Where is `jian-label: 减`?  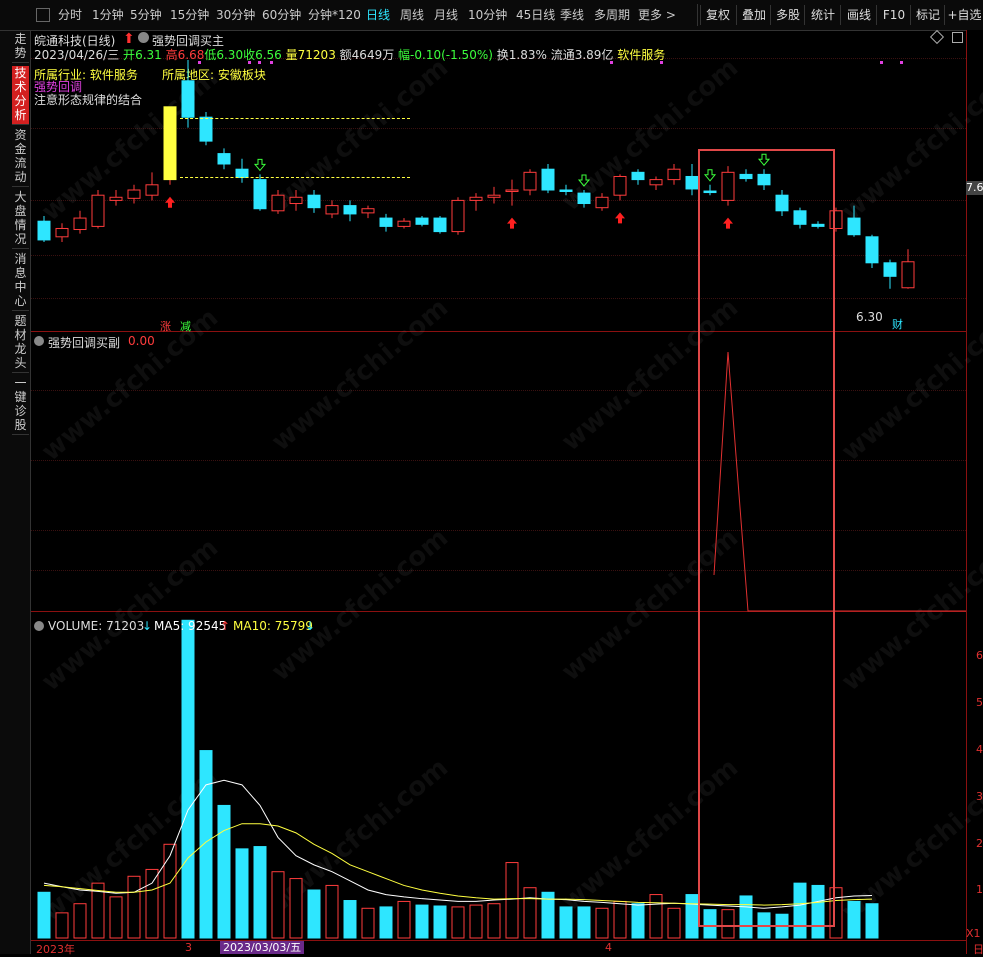
jian-label: 减 is located at coordinates (185, 326).